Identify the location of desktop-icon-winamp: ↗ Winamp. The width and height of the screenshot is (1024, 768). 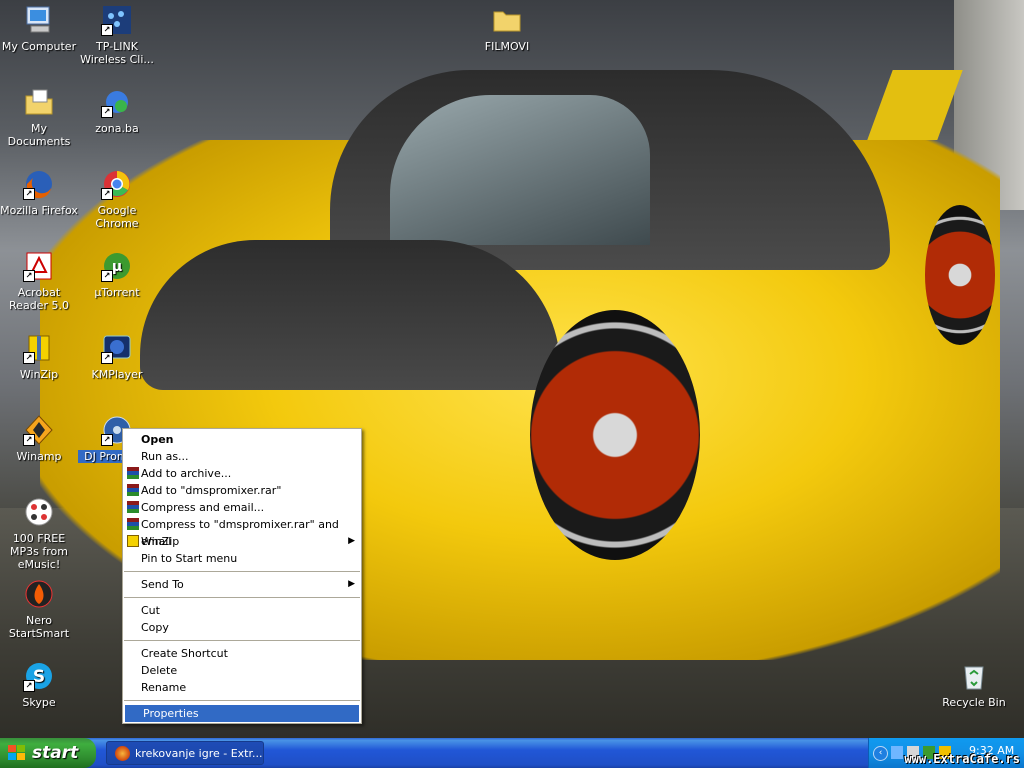
(39, 438).